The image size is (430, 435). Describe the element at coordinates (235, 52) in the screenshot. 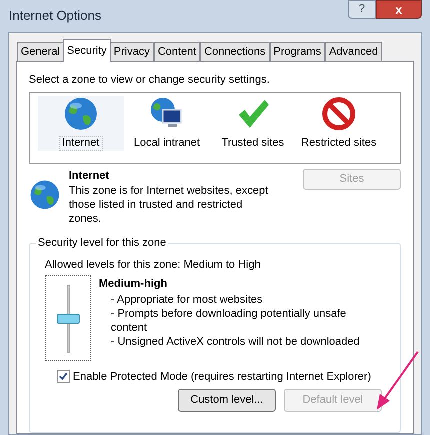

I see `tab: Connections` at that location.